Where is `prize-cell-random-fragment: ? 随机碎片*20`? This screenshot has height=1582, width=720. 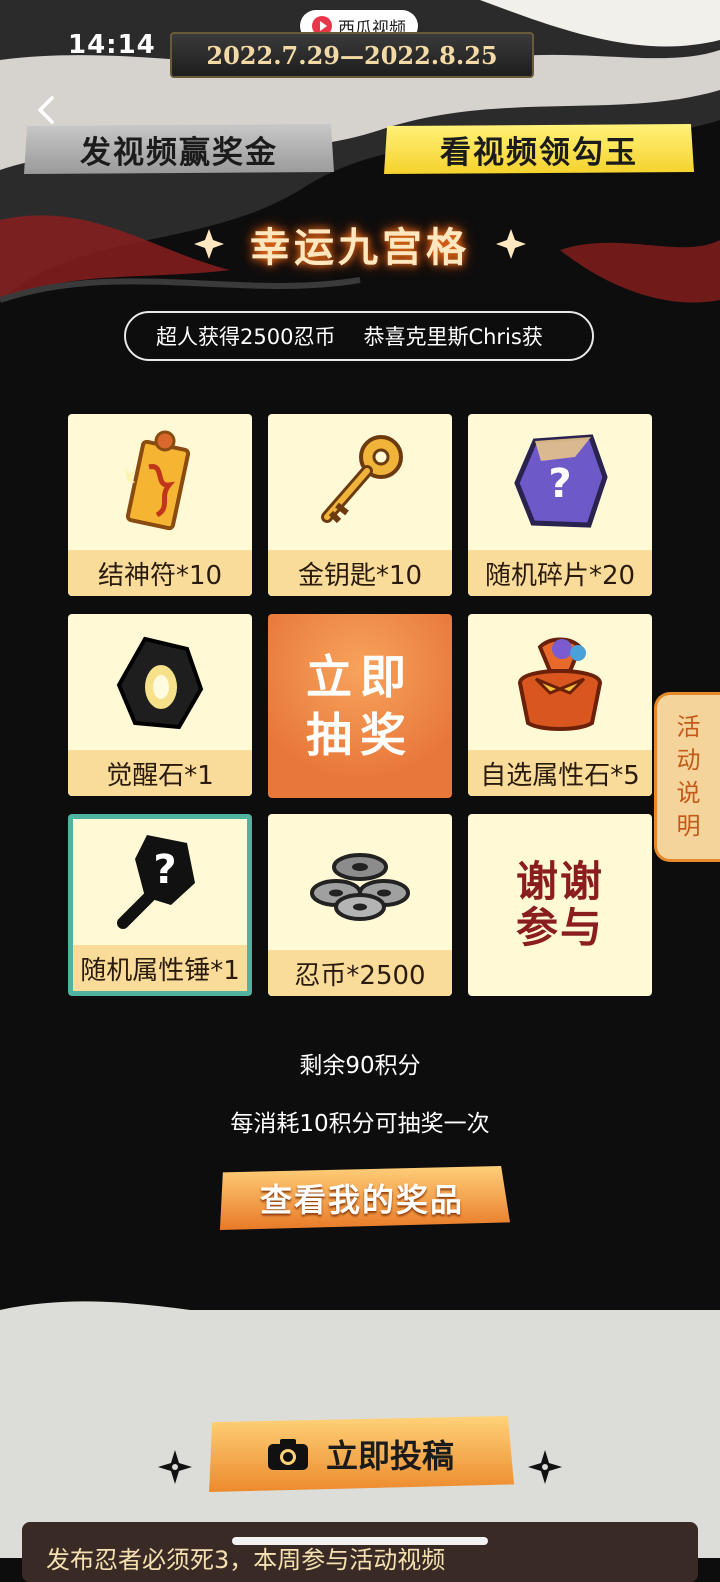 prize-cell-random-fragment: ? 随机碎片*20 is located at coordinates (560, 505).